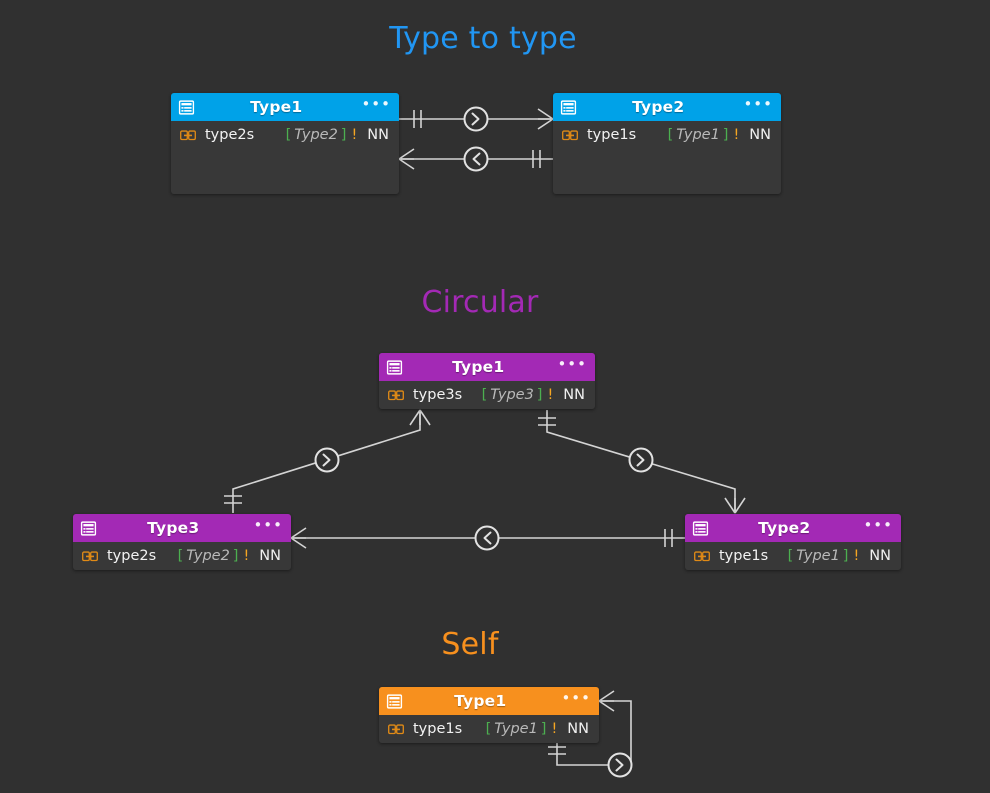 The image size is (990, 793). I want to click on field-type-name: Type3, so click(512, 394).